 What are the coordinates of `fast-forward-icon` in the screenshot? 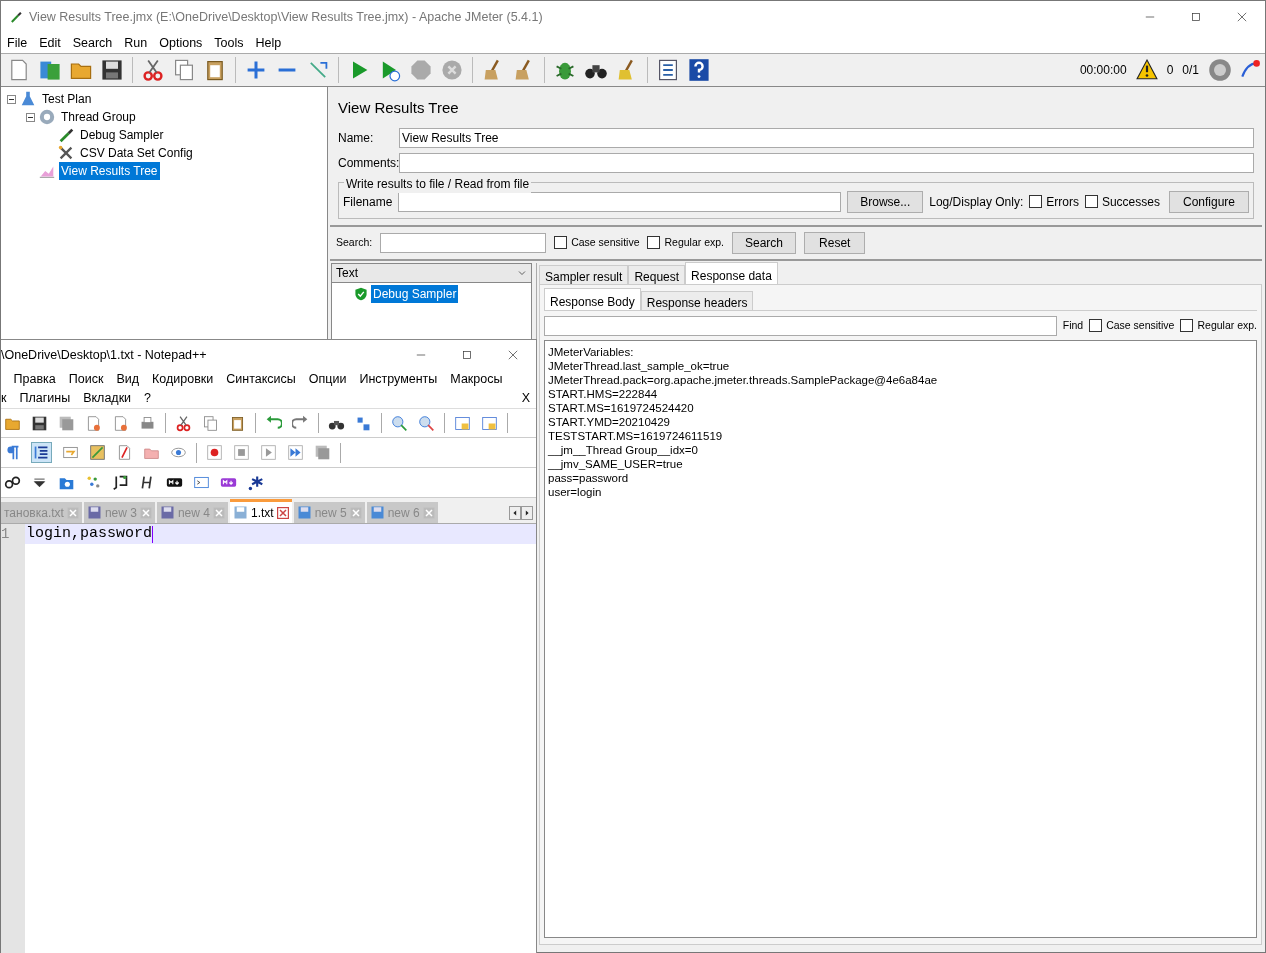 It's located at (295, 452).